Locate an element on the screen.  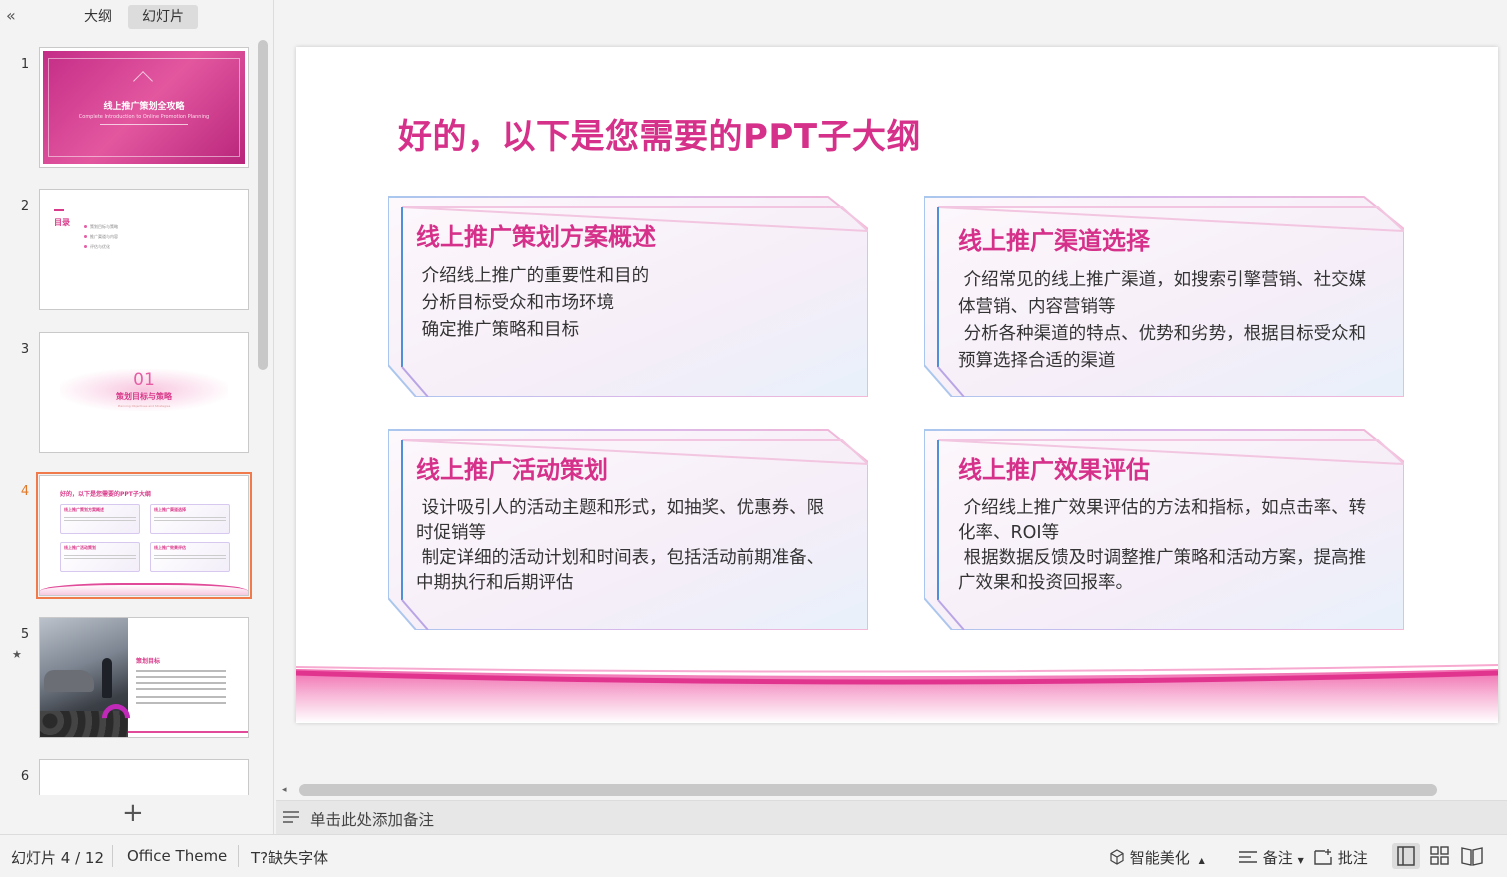
missing-font-button: T?缺失字体 is located at coordinates (289, 857).